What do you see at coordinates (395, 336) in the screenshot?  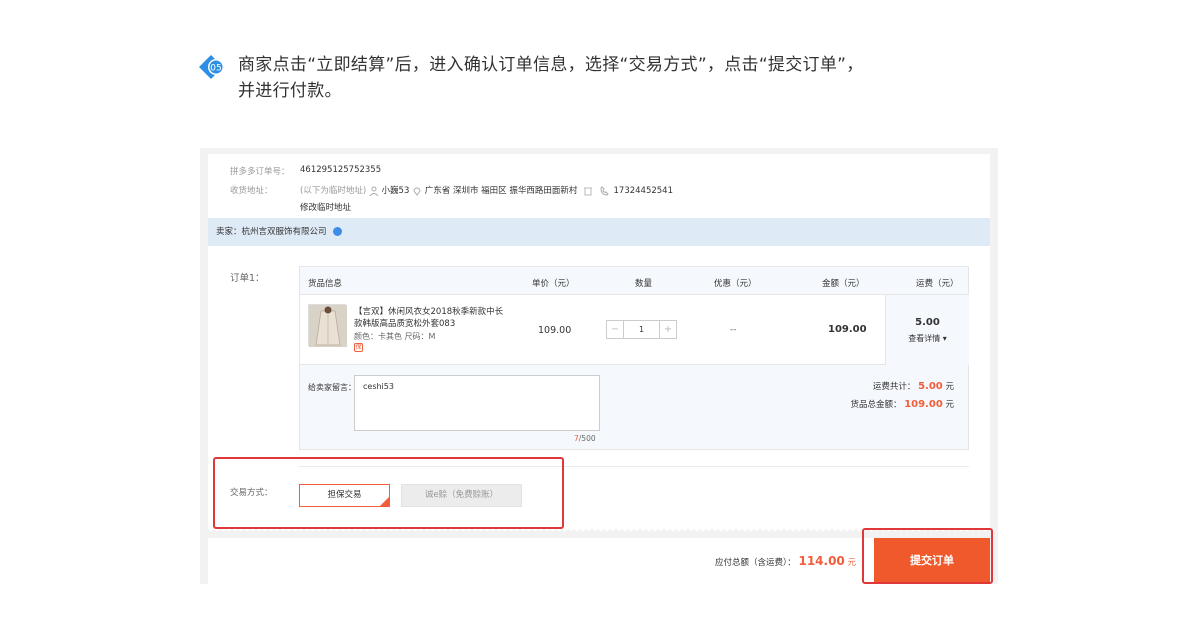 I see `product-spec: 颜色：卡其色 尺码：M` at bounding box center [395, 336].